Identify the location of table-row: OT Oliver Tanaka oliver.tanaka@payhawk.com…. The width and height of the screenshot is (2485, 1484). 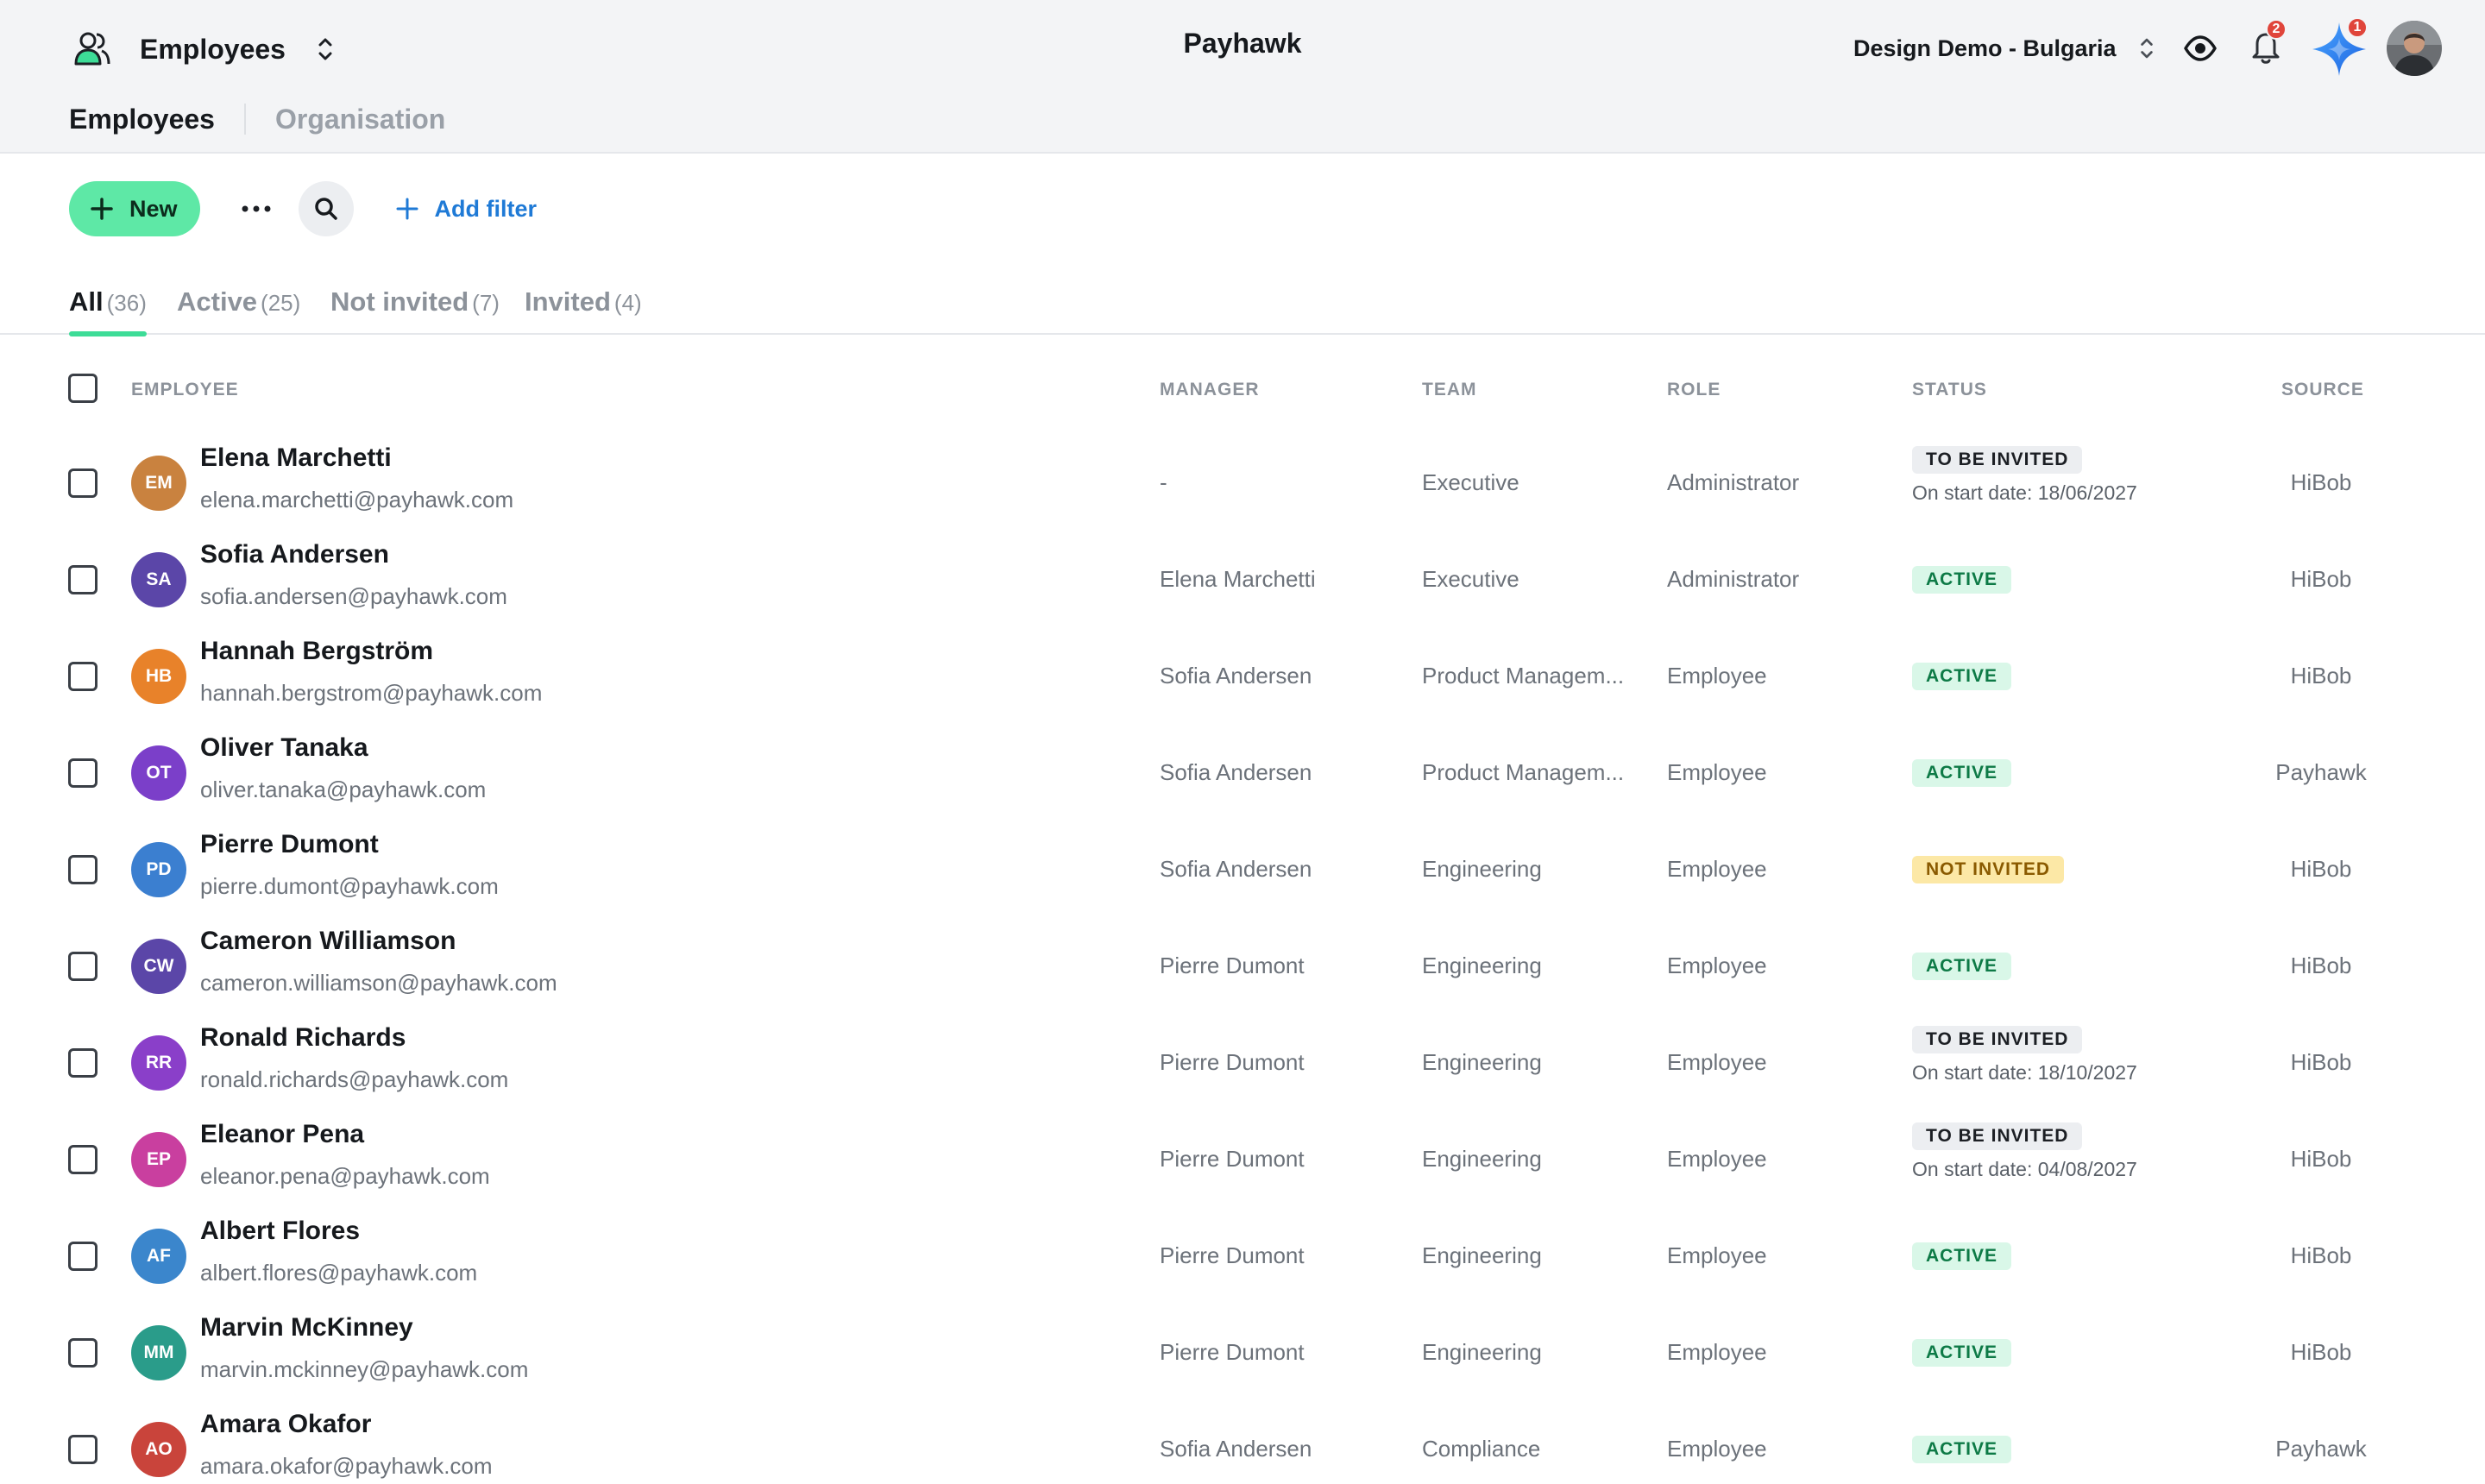
(1242, 773).